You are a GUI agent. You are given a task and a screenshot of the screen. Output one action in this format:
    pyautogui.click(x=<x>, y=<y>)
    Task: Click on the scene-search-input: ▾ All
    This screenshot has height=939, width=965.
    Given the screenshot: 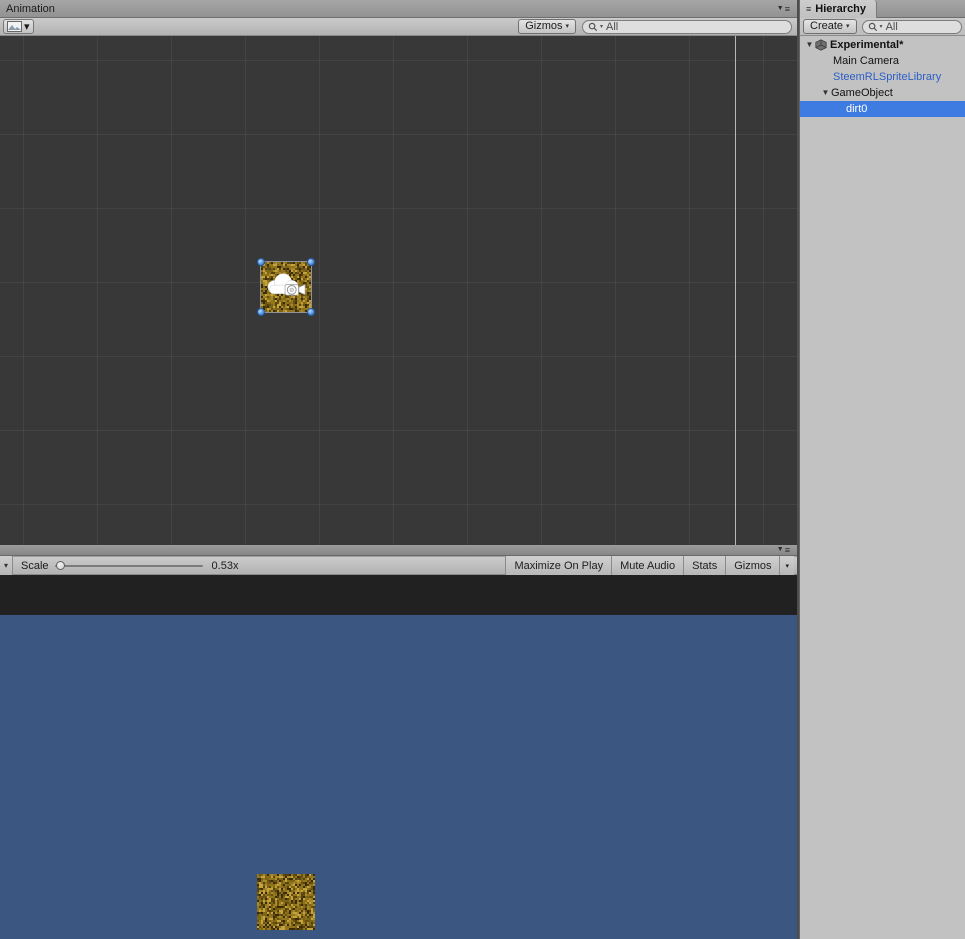 What is the action you would take?
    pyautogui.click(x=687, y=26)
    